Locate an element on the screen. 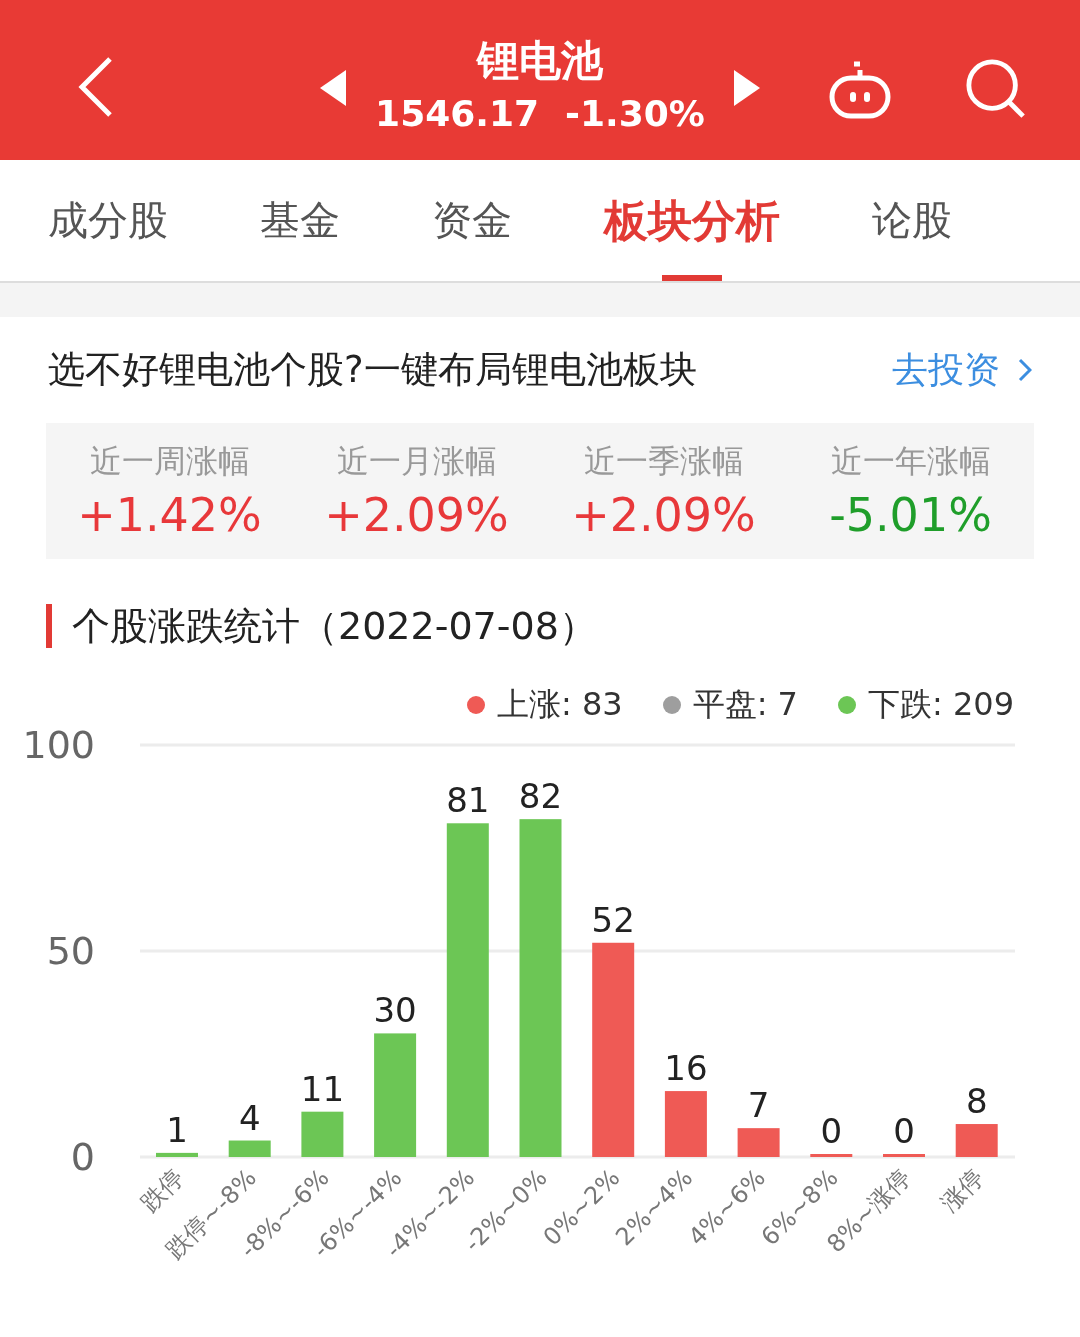 This screenshot has height=1337, width=1080. return-value: -5.01% is located at coordinates (910, 515).